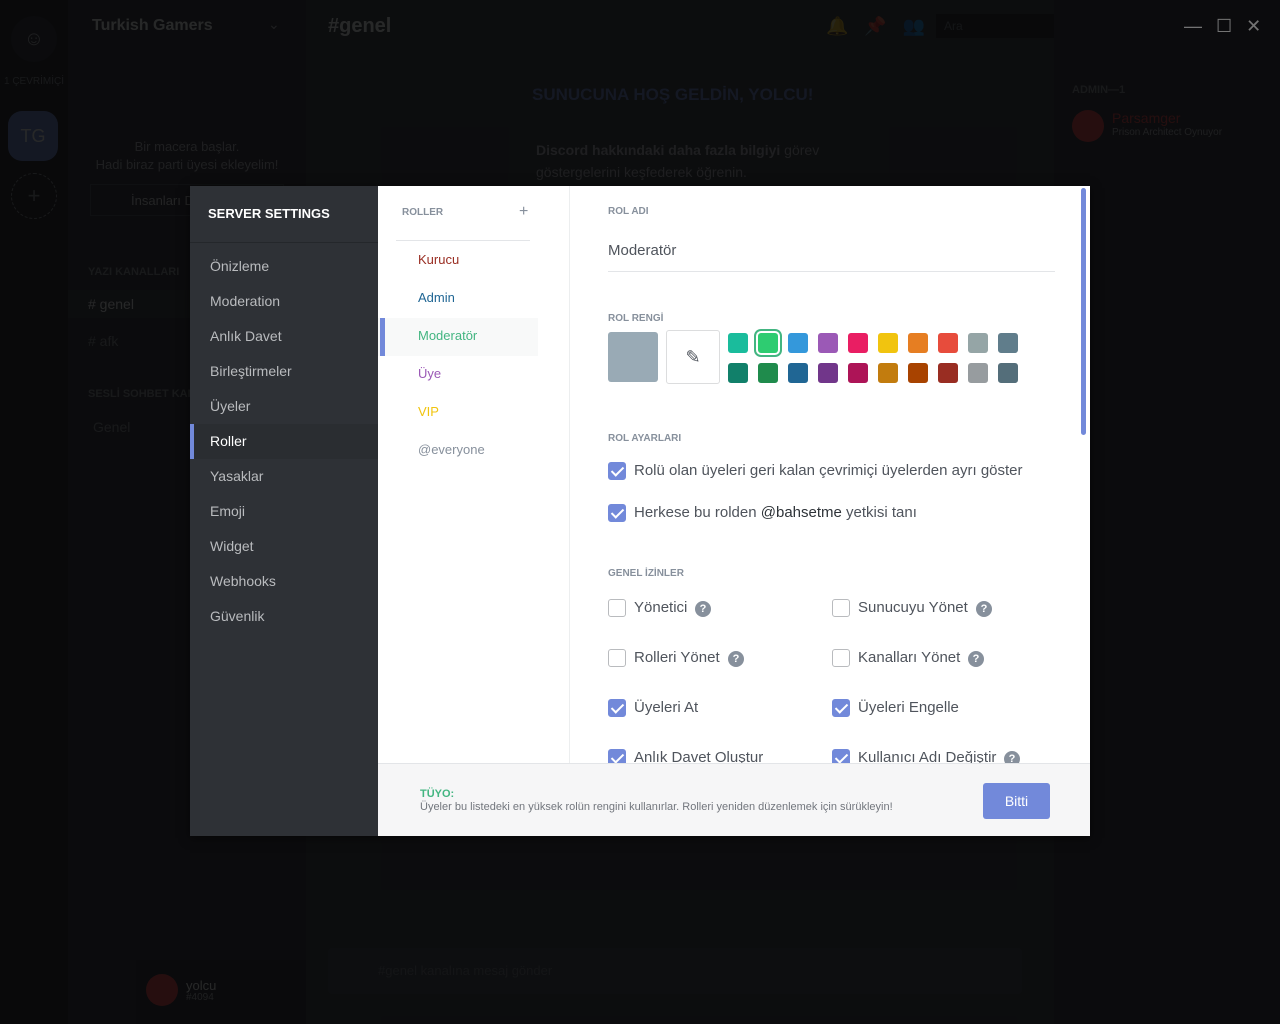  Describe the element at coordinates (617, 513) in the screenshot. I see `checkbox-allow-mention` at that location.